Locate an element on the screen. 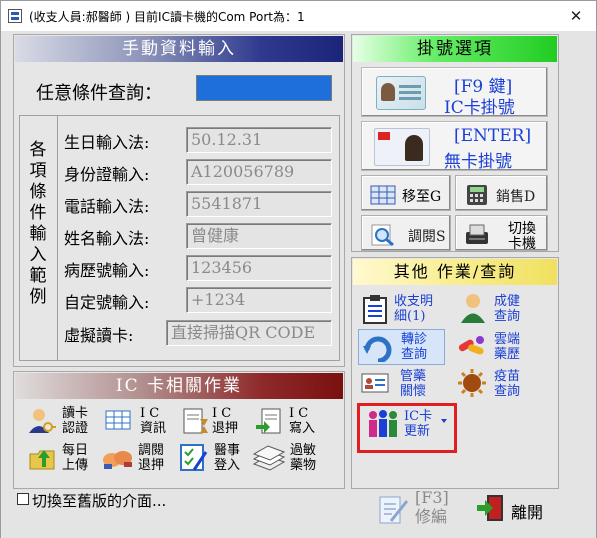 Image resolution: width=597 pixels, height=538 pixels. id-example: A120056789 is located at coordinates (259, 172).